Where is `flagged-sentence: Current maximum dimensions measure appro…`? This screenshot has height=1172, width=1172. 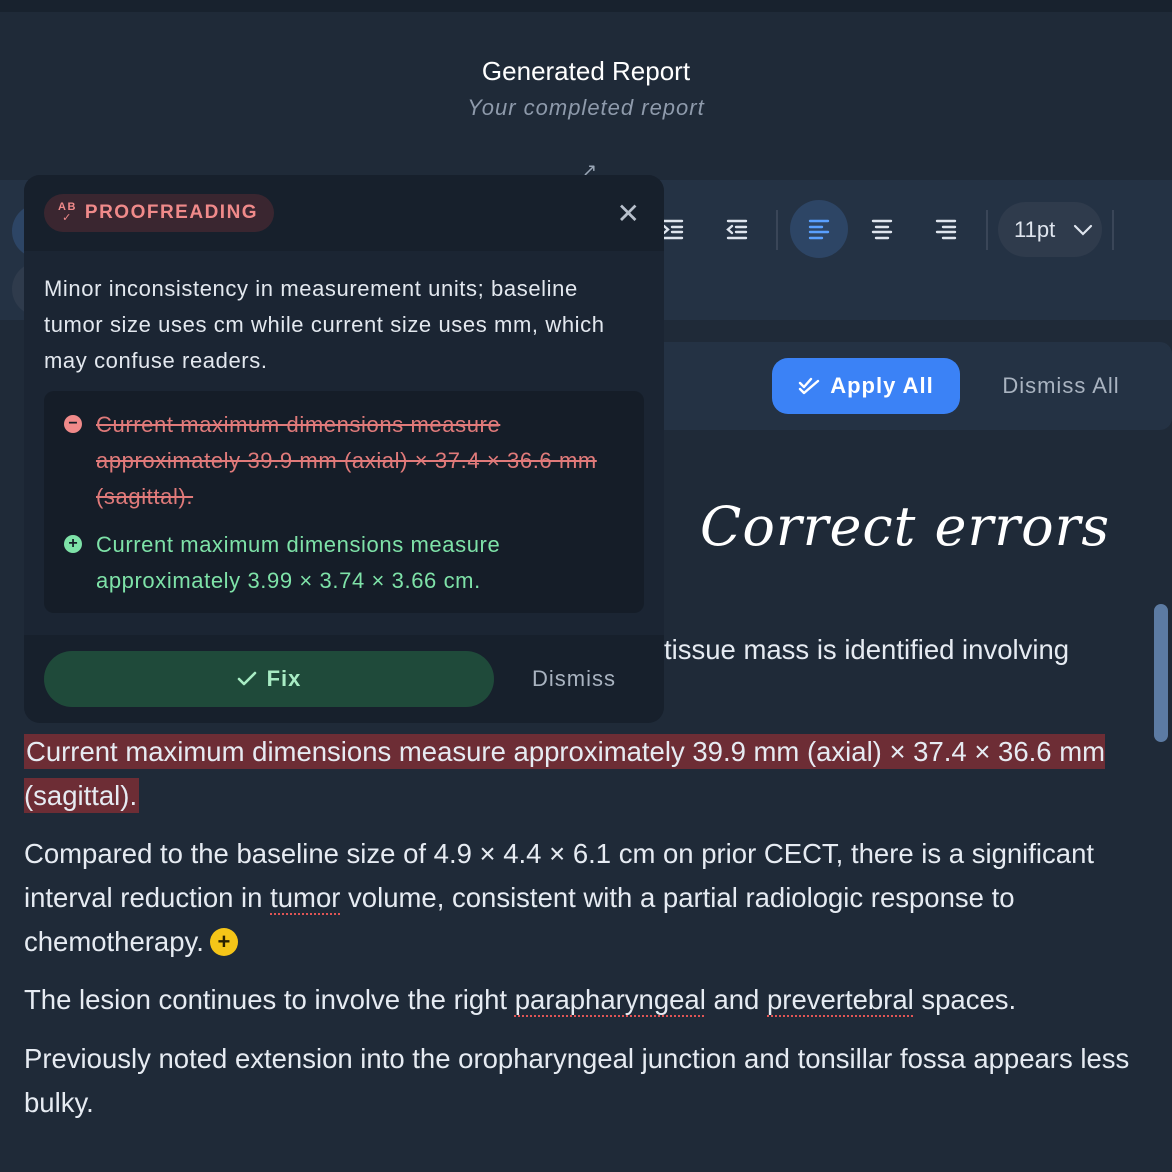 flagged-sentence: Current maximum dimensions measure appro… is located at coordinates (565, 773).